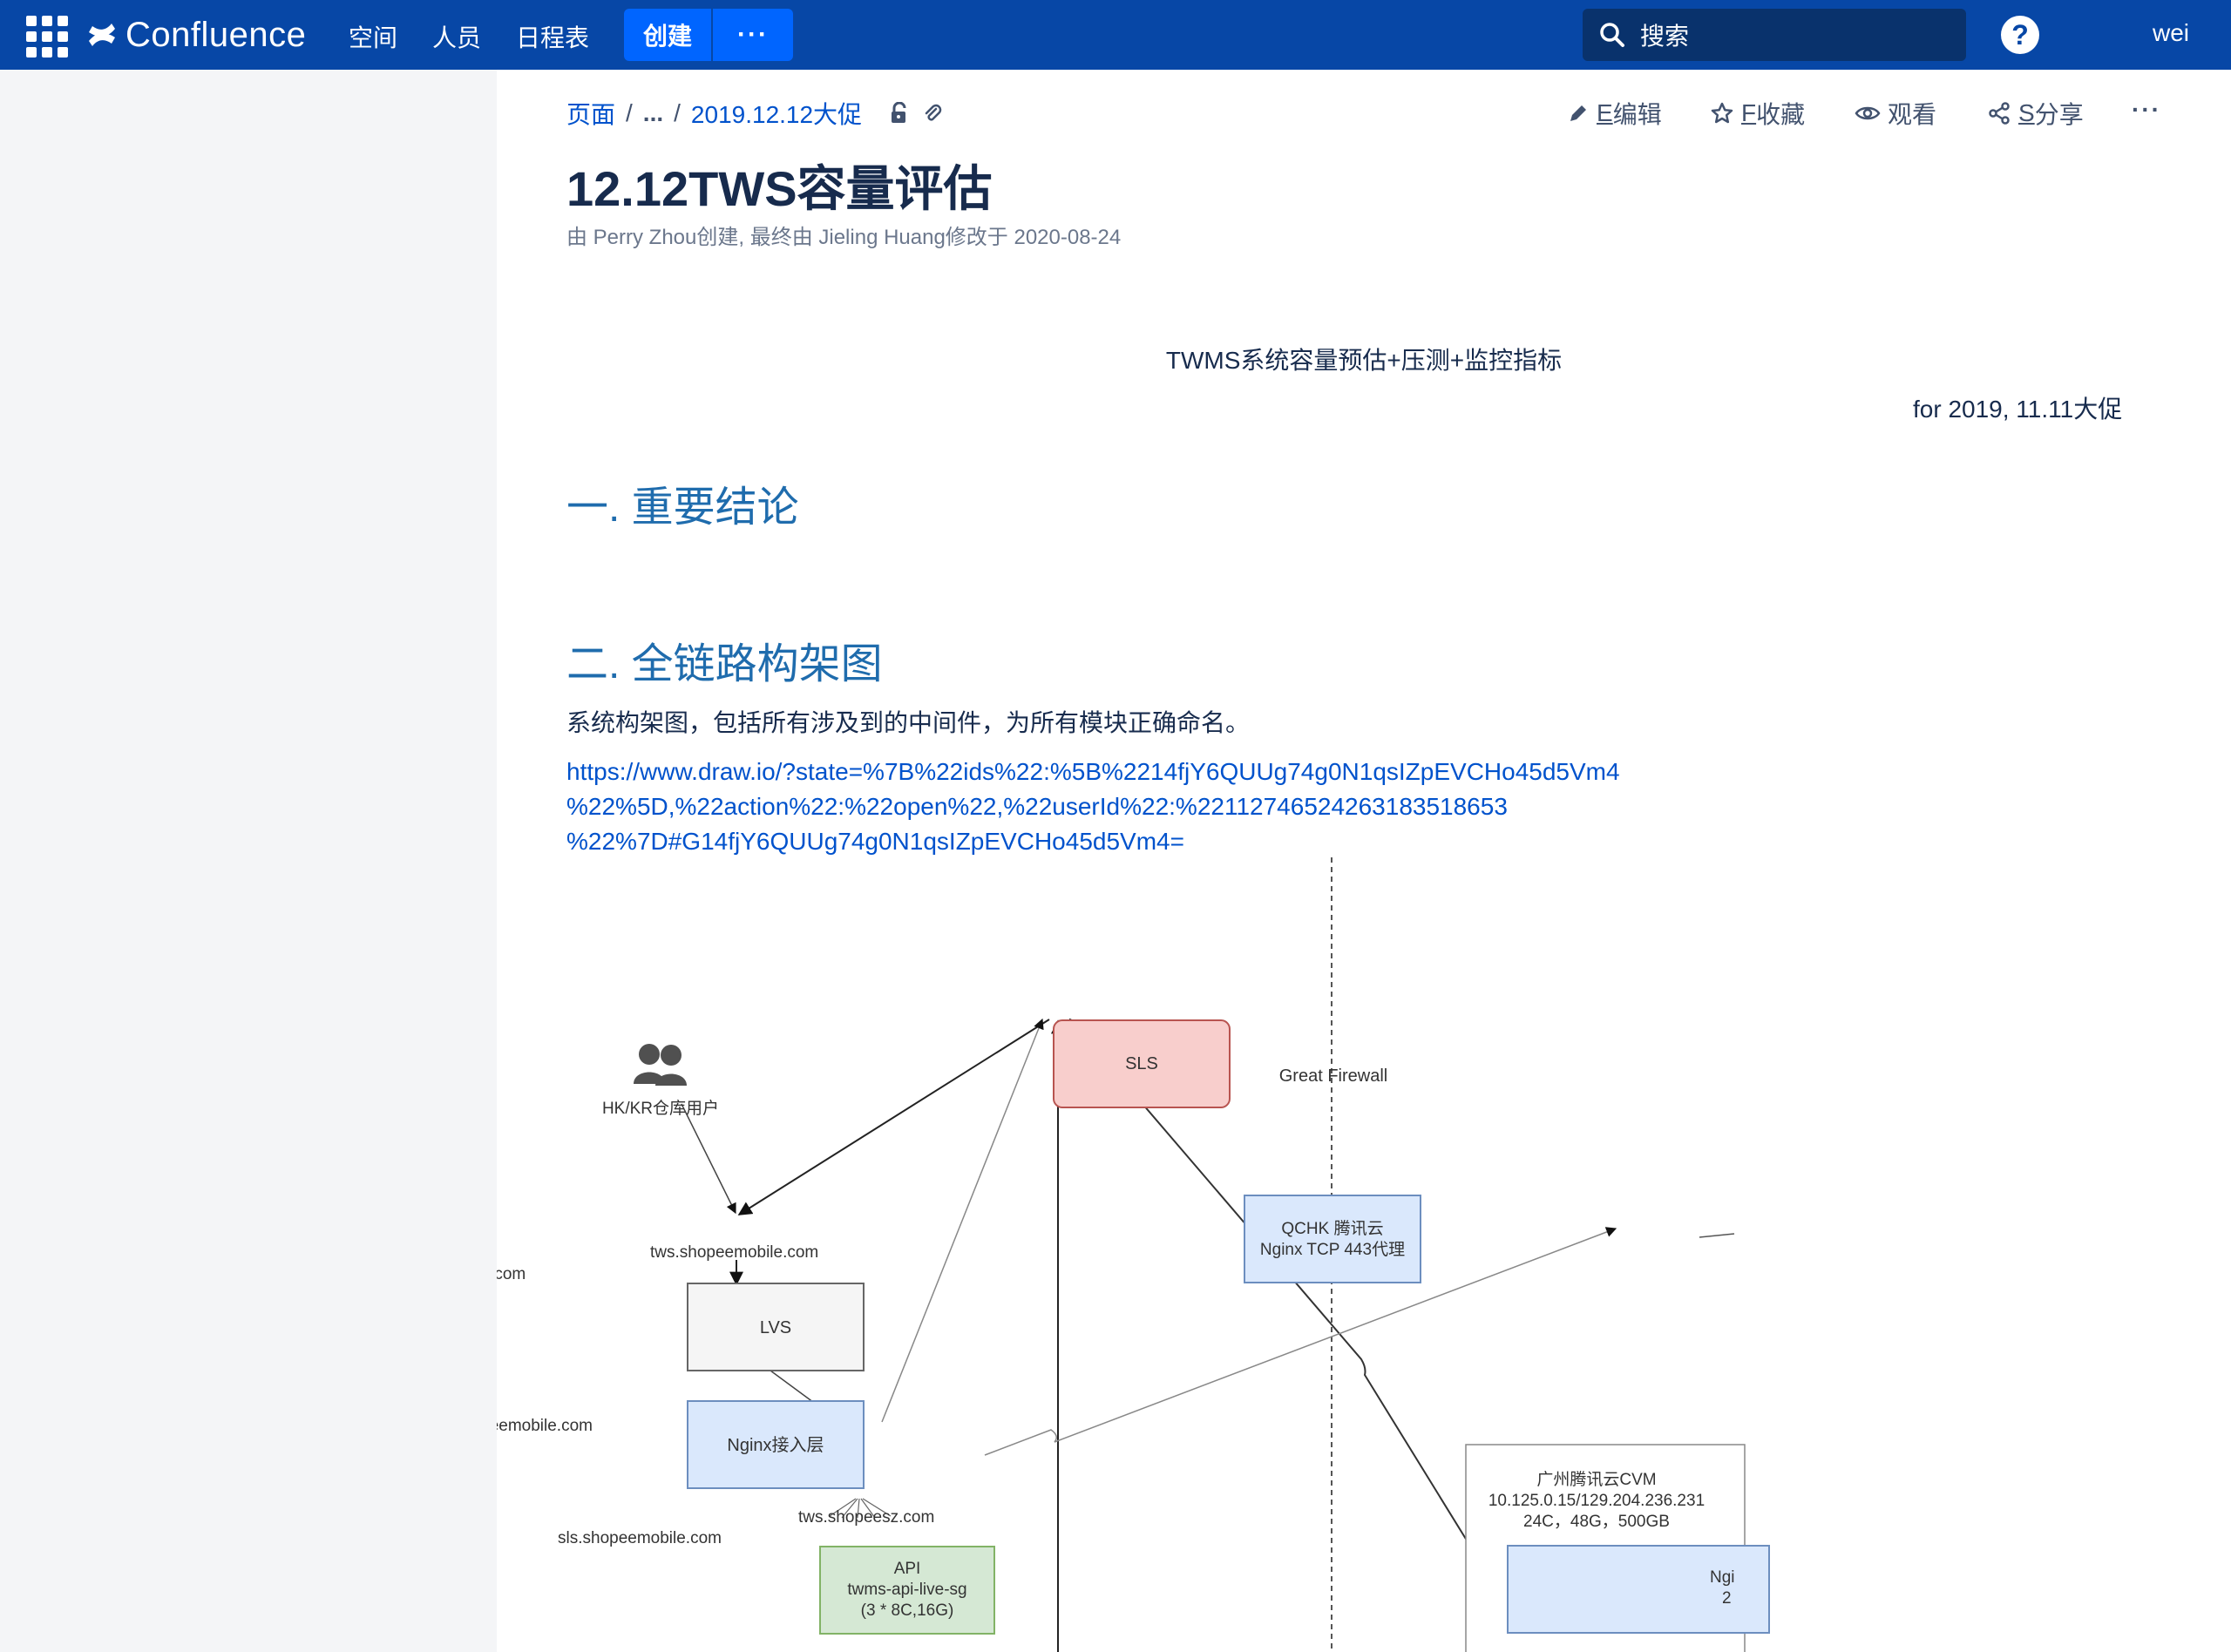 The image size is (2231, 1652). Describe the element at coordinates (1774, 35) in the screenshot. I see `search-box: 搜索` at that location.